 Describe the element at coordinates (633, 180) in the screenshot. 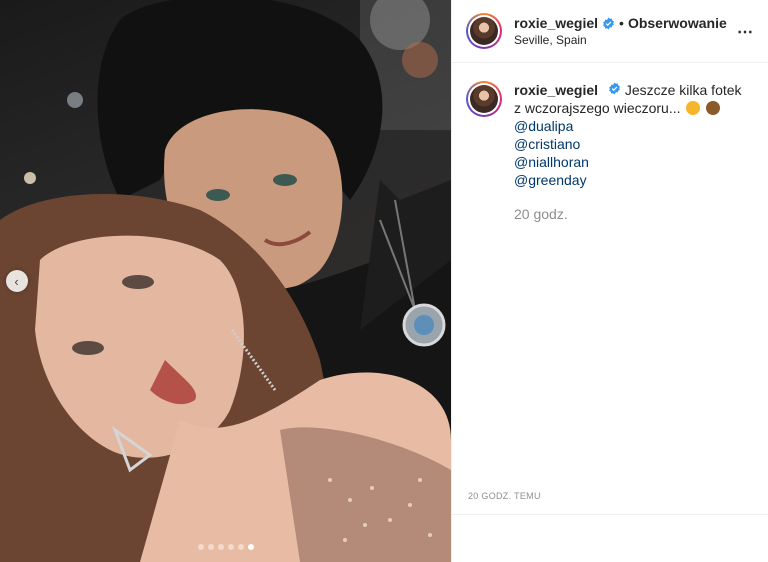

I see `mention-link-greenday: @greenday` at that location.